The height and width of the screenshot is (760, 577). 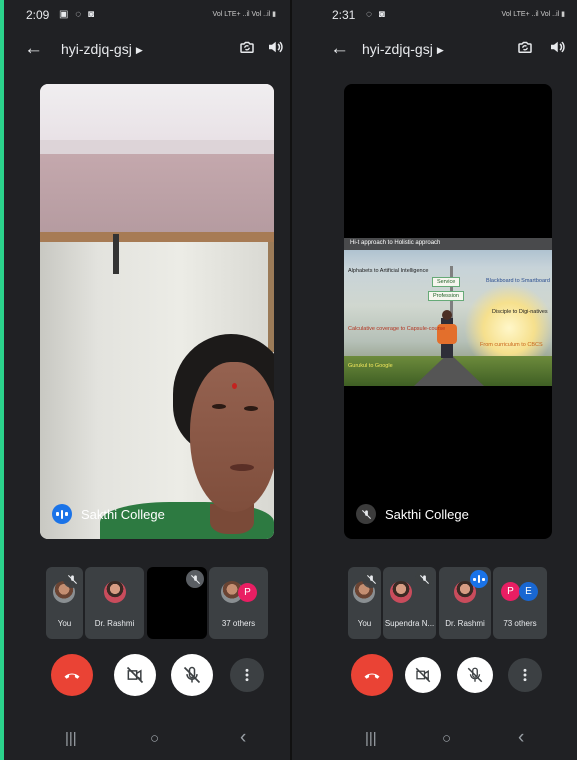 I want to click on slide-header: Hi-t approach to Holistic approach, so click(x=395, y=243).